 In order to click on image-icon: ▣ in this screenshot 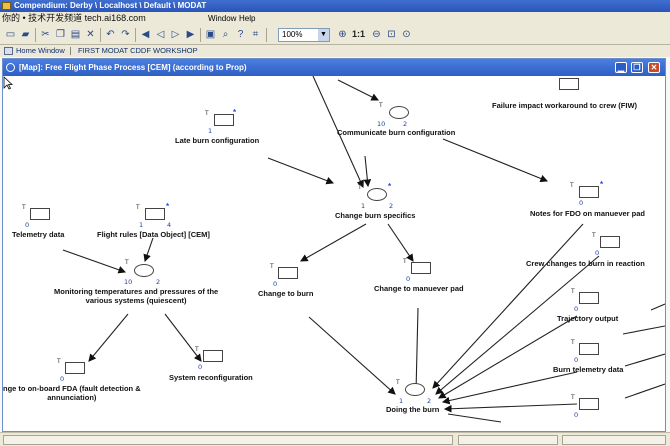, I will do `click(210, 34)`.